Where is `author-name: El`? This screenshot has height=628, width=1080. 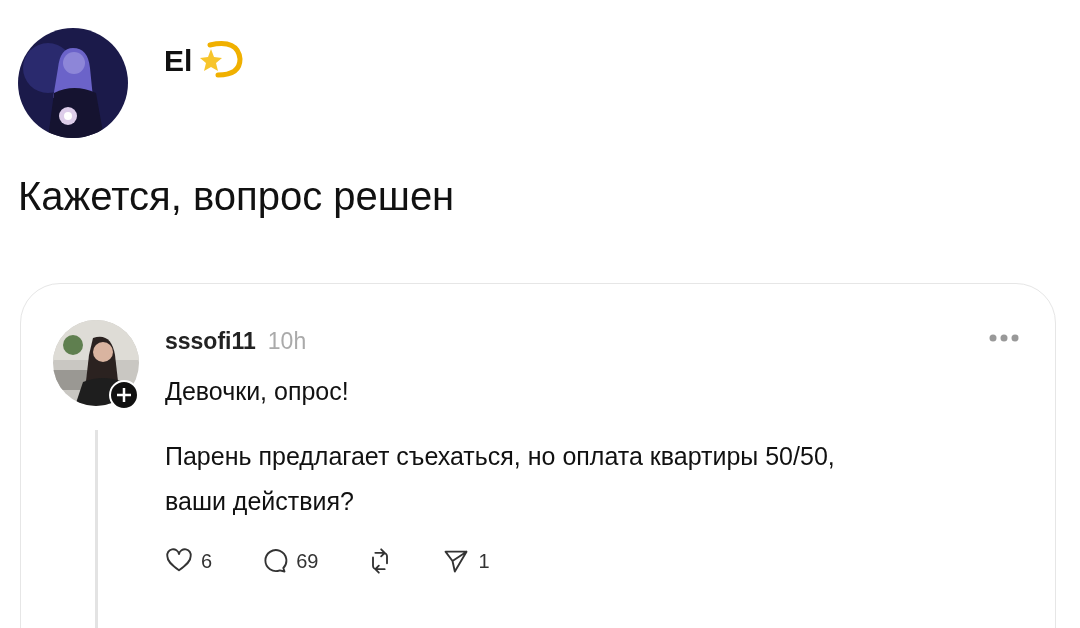
author-name: El is located at coordinates (178, 60).